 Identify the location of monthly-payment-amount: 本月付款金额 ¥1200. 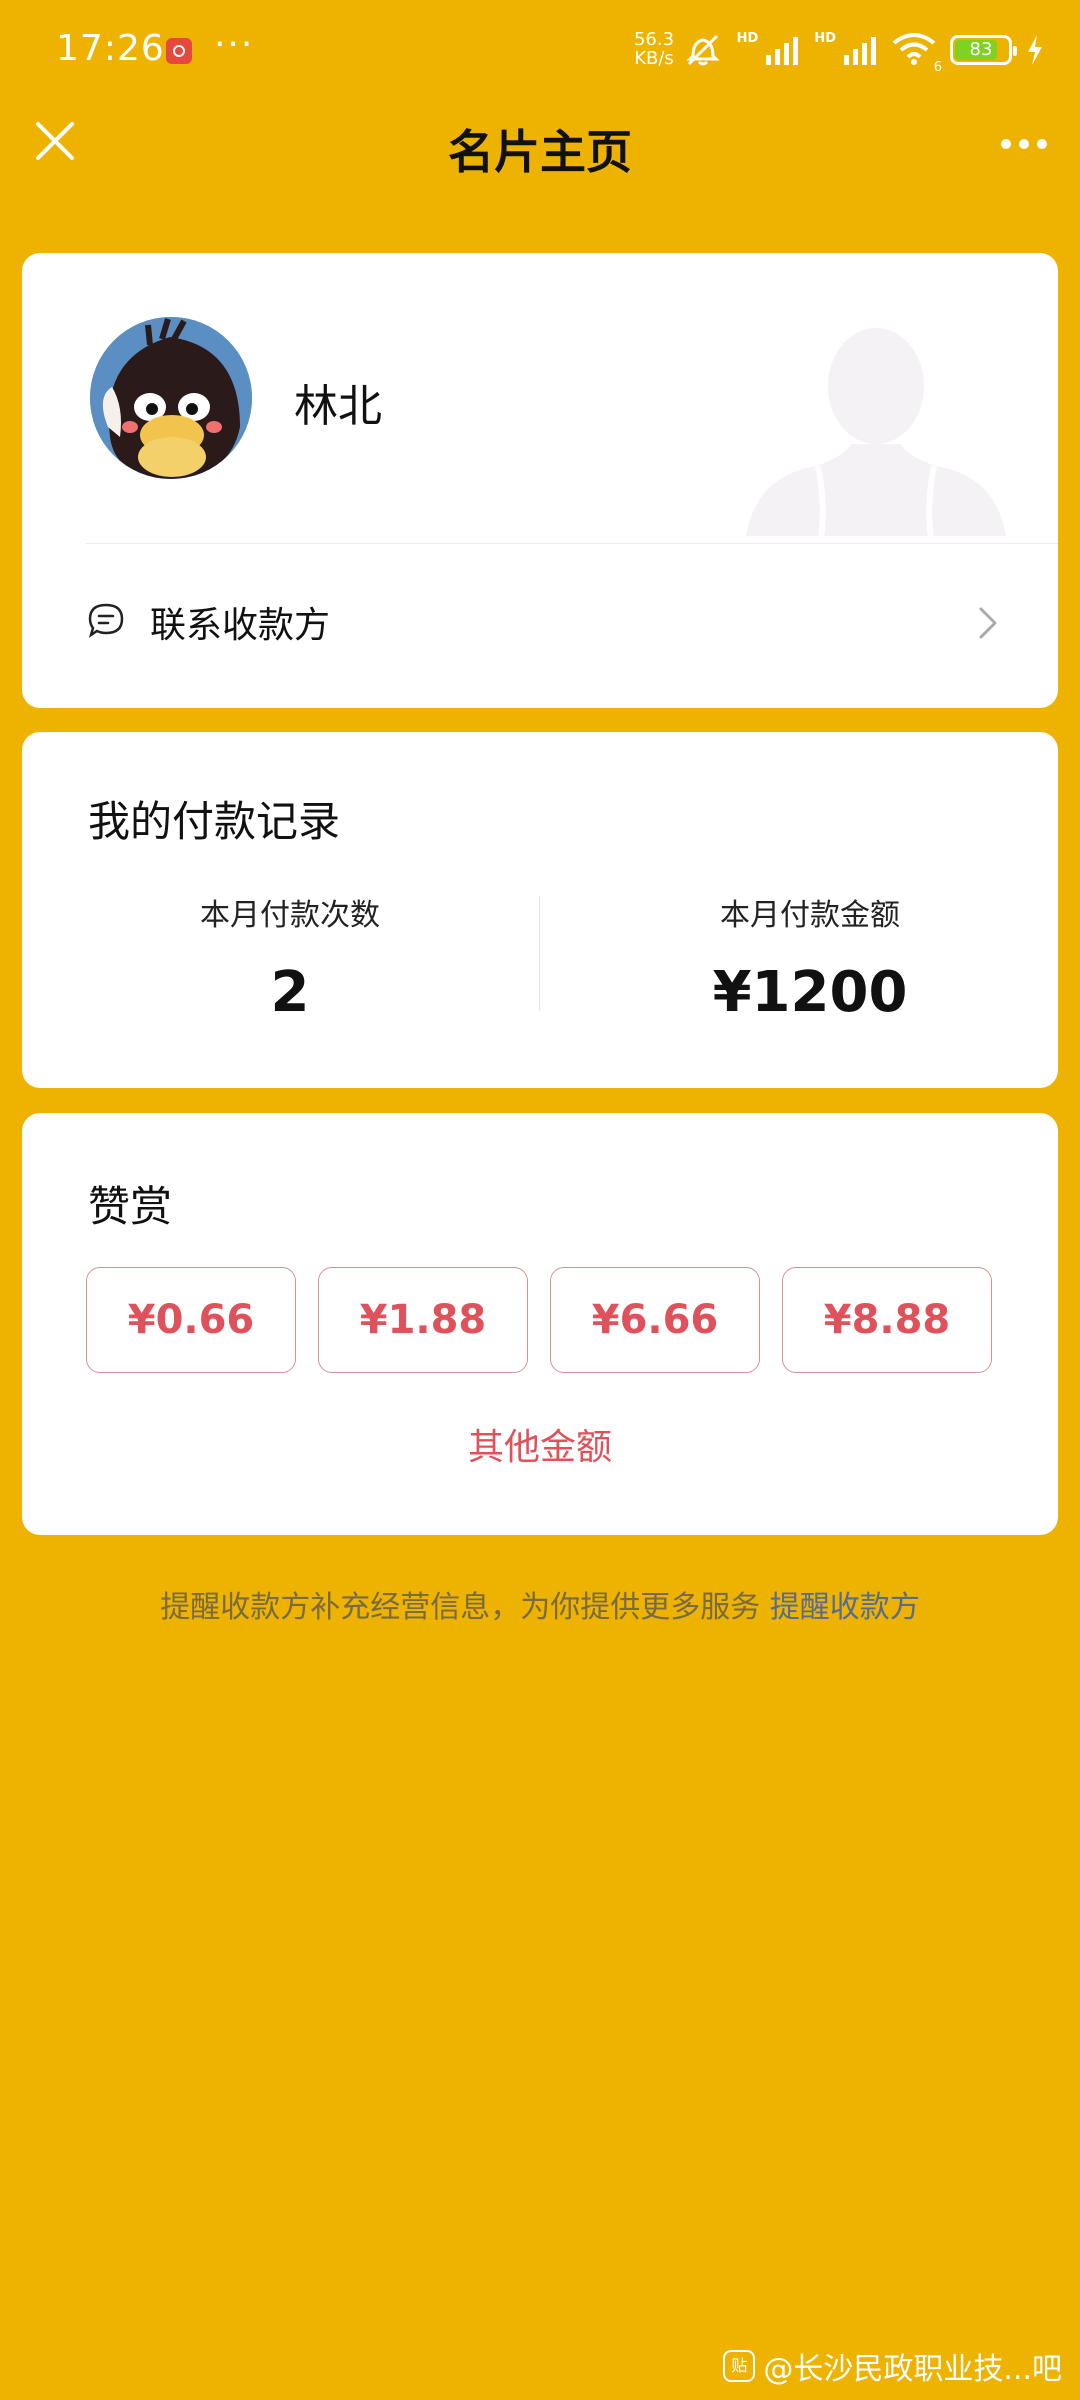
(810, 957).